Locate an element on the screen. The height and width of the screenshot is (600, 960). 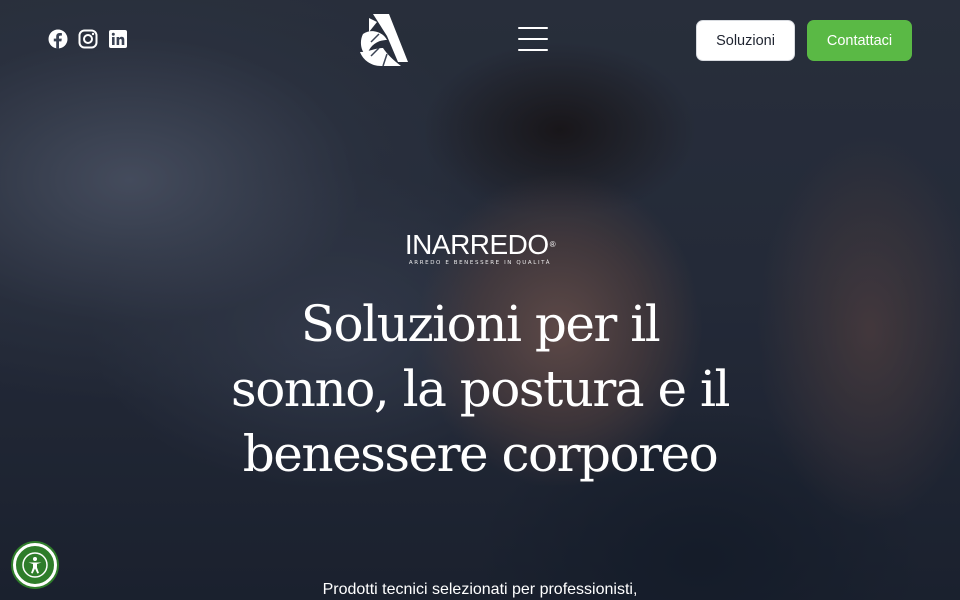
logo-wordmark: INARREDO® is located at coordinates (480, 245).